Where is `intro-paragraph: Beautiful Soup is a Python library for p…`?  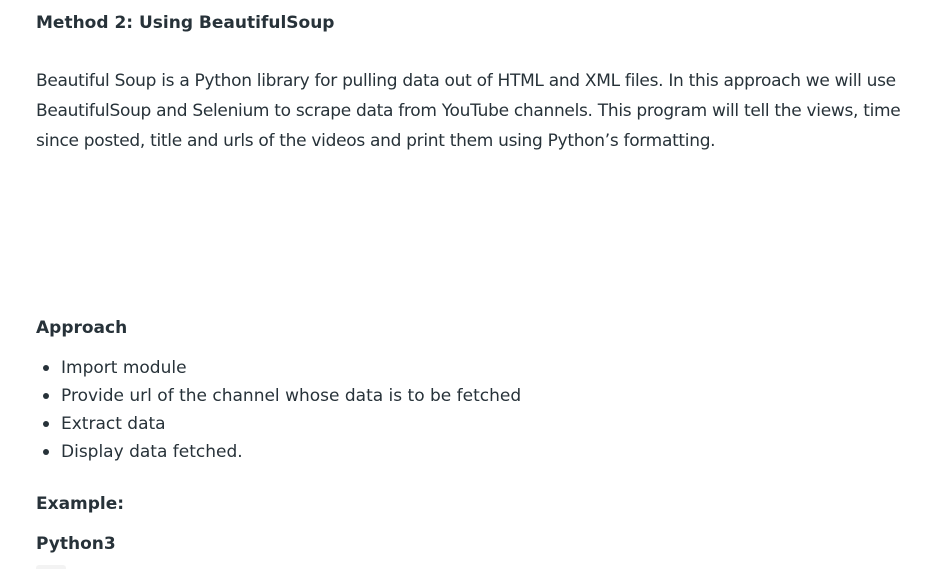
intro-paragraph: Beautiful Soup is a Python library for p… is located at coordinates (468, 111).